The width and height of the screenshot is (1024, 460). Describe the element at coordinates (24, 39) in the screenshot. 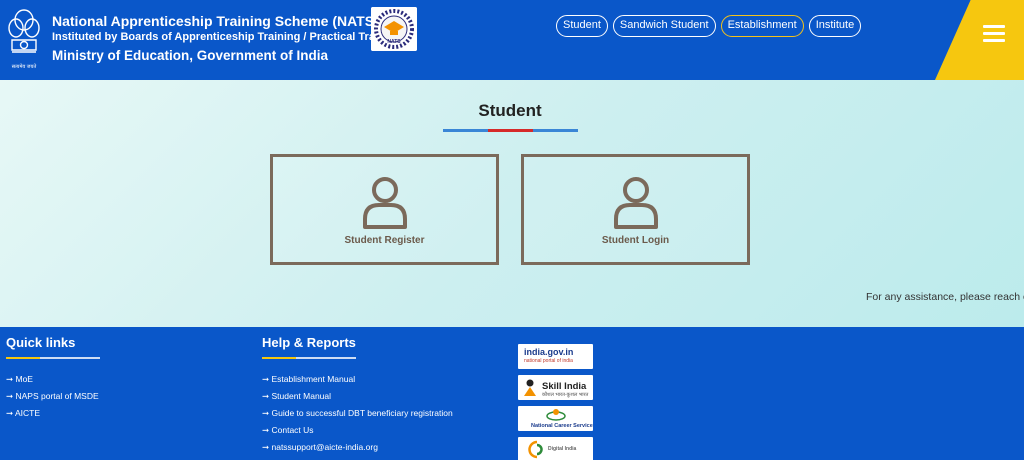

I see `national-emblem-icon: सत्यमेव जयते` at that location.